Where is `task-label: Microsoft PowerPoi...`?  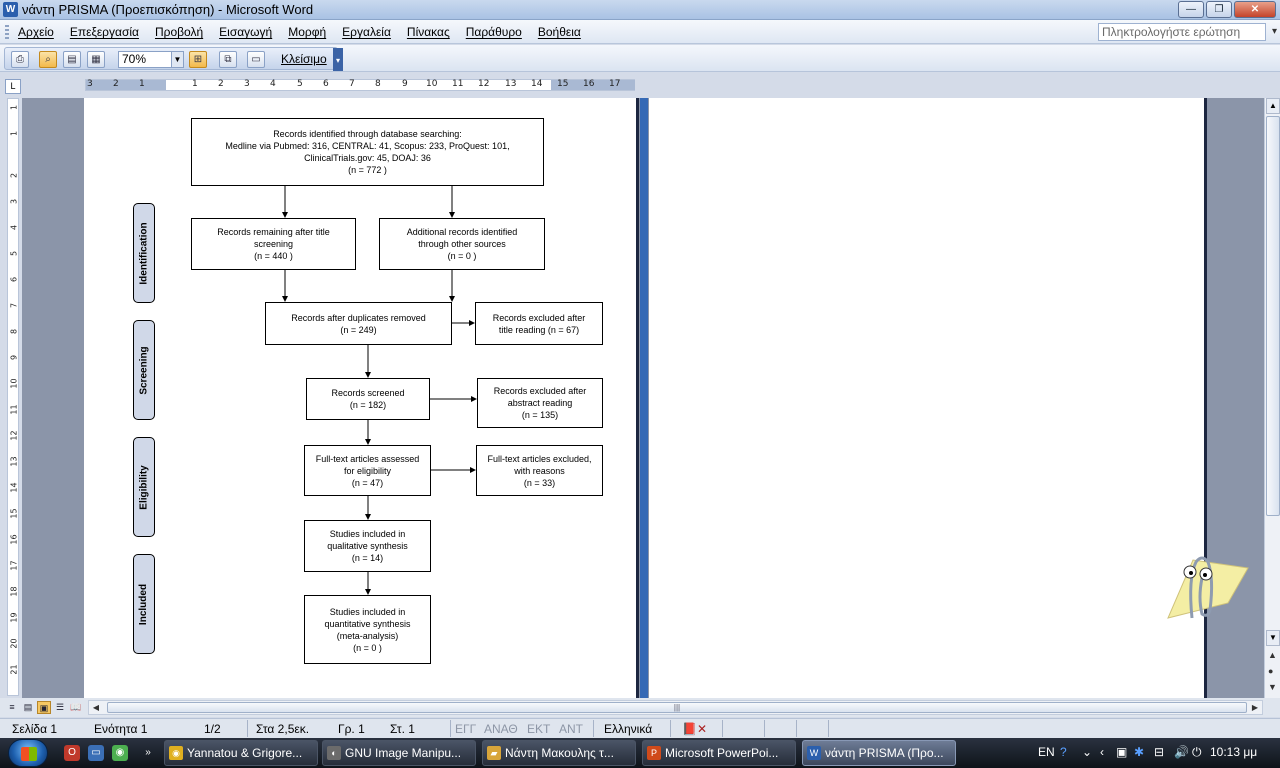 task-label: Microsoft PowerPoi... is located at coordinates (722, 753).